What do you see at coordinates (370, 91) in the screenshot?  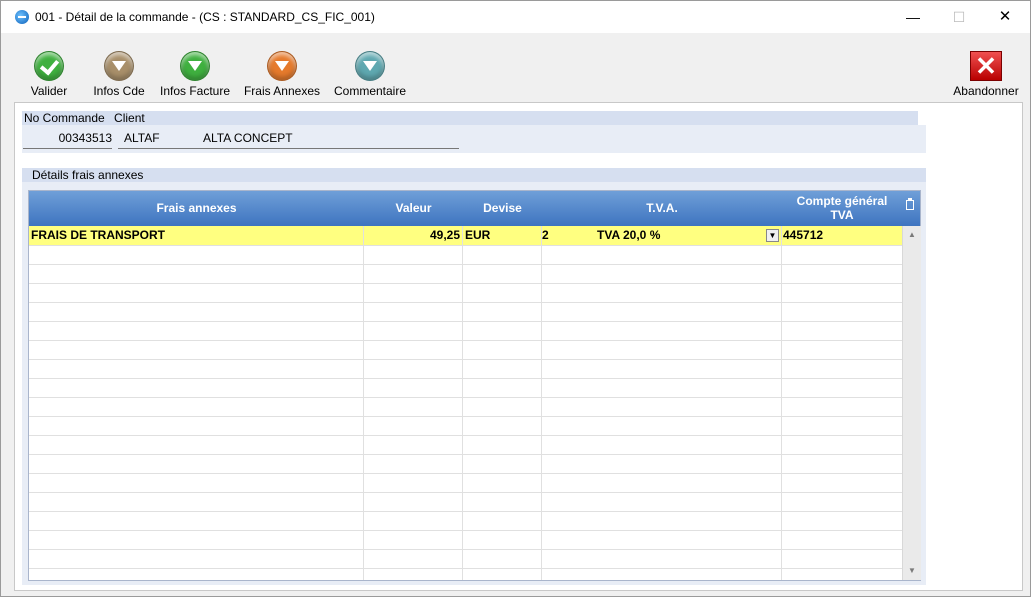 I see `comment-label: Commentaire` at bounding box center [370, 91].